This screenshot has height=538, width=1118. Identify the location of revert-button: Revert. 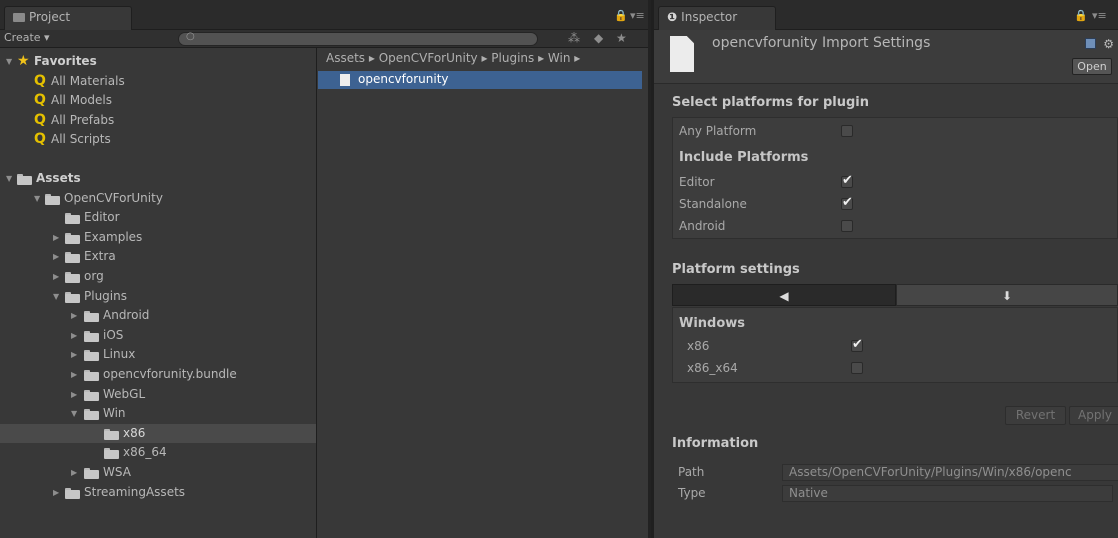
(1035, 415).